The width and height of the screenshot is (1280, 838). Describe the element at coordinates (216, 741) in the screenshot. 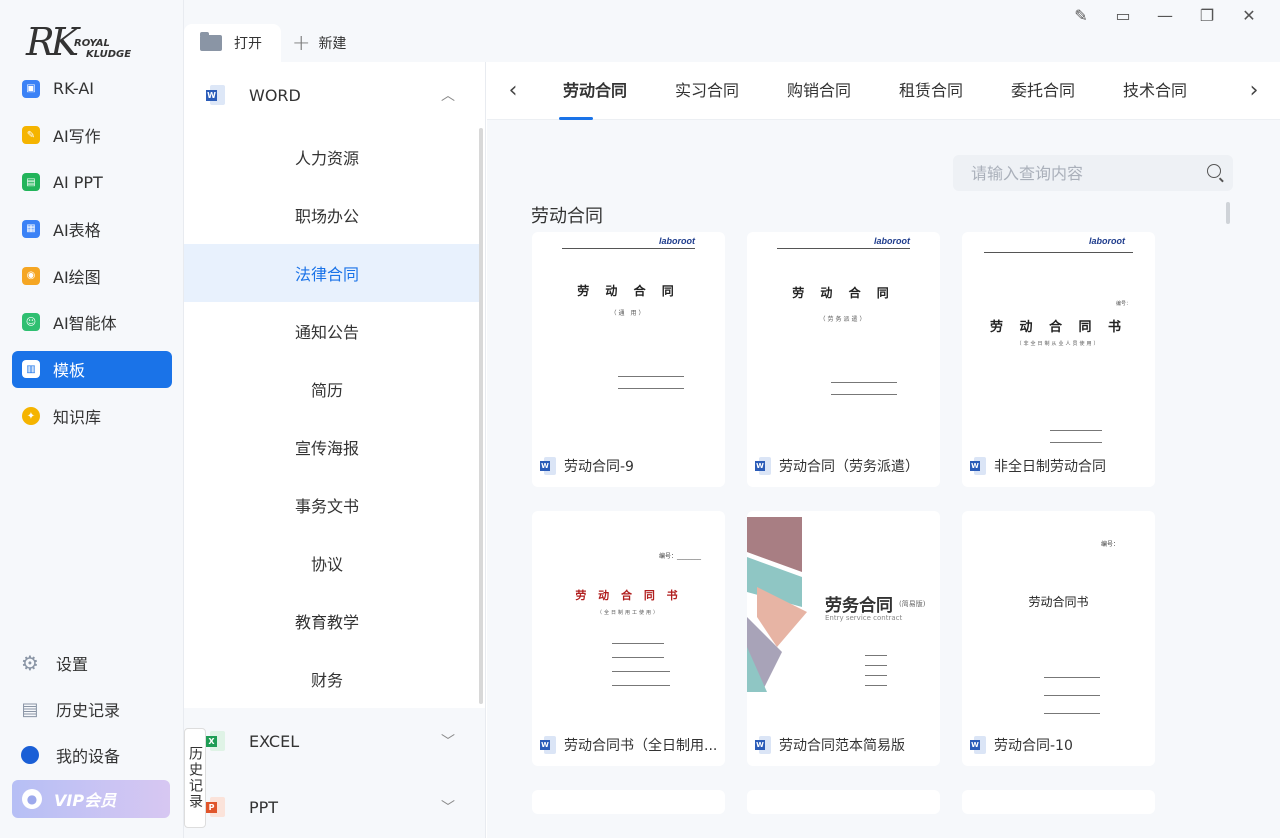

I see `excel-icon: X` at that location.